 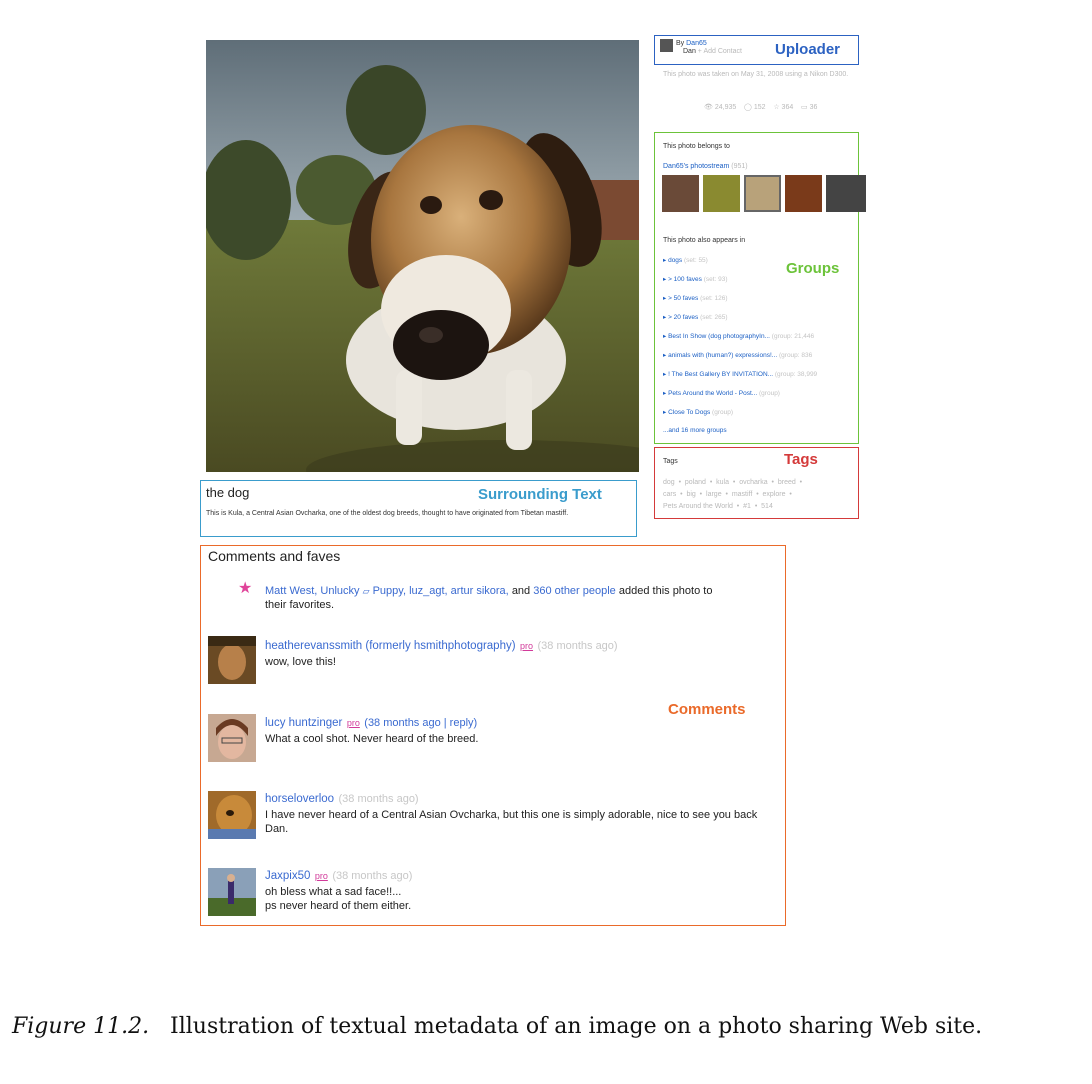 I want to click on appears-heading: This photo also appears in, so click(x=704, y=240).